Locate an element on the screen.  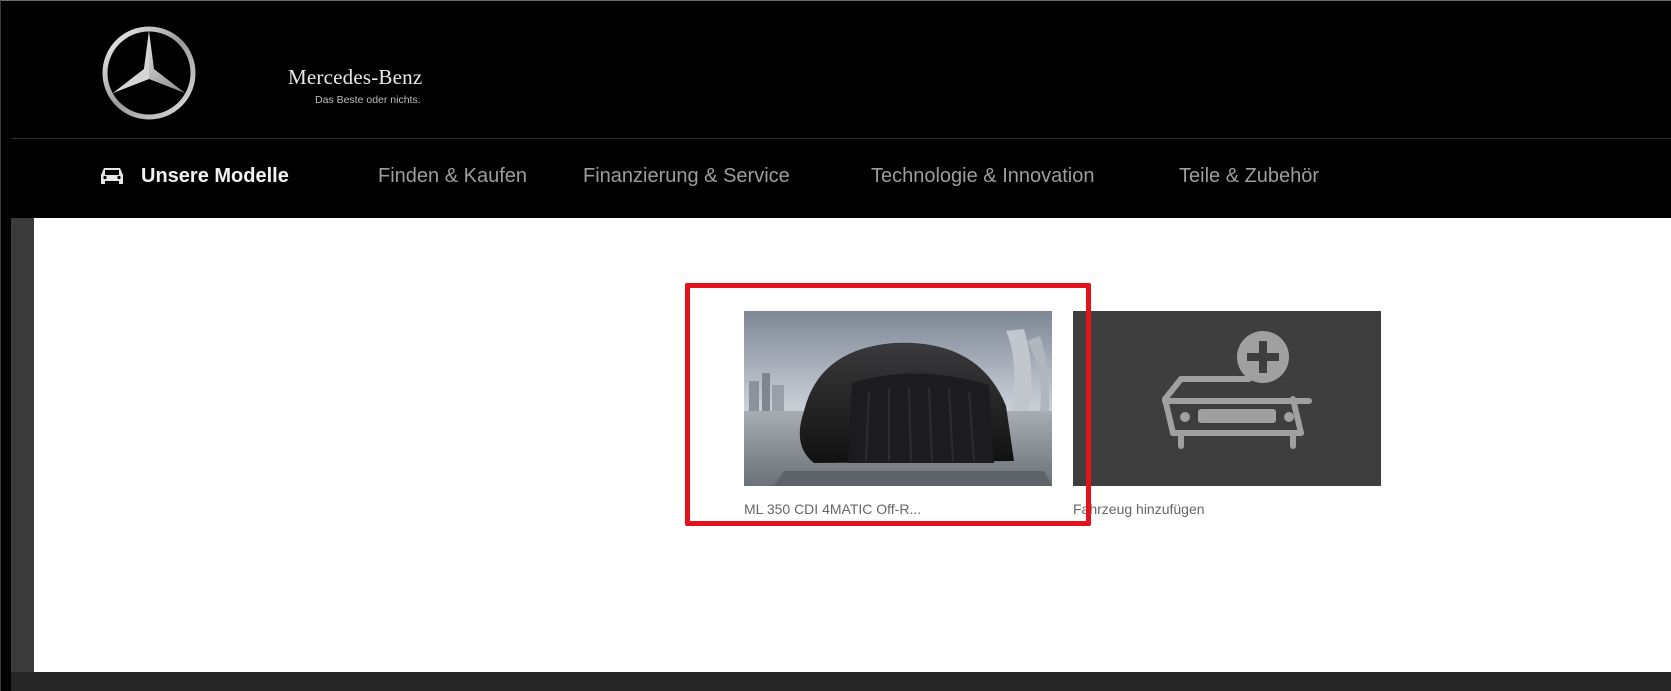
add-vehicle-icon is located at coordinates (1237, 390).